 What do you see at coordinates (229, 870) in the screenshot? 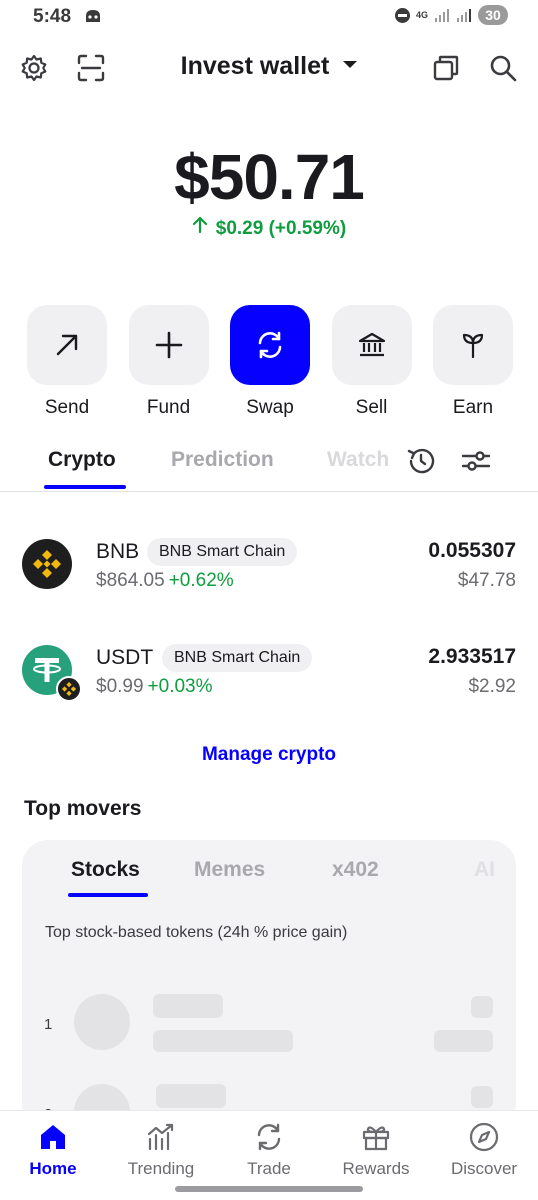
I see `tab-memes: Memes` at bounding box center [229, 870].